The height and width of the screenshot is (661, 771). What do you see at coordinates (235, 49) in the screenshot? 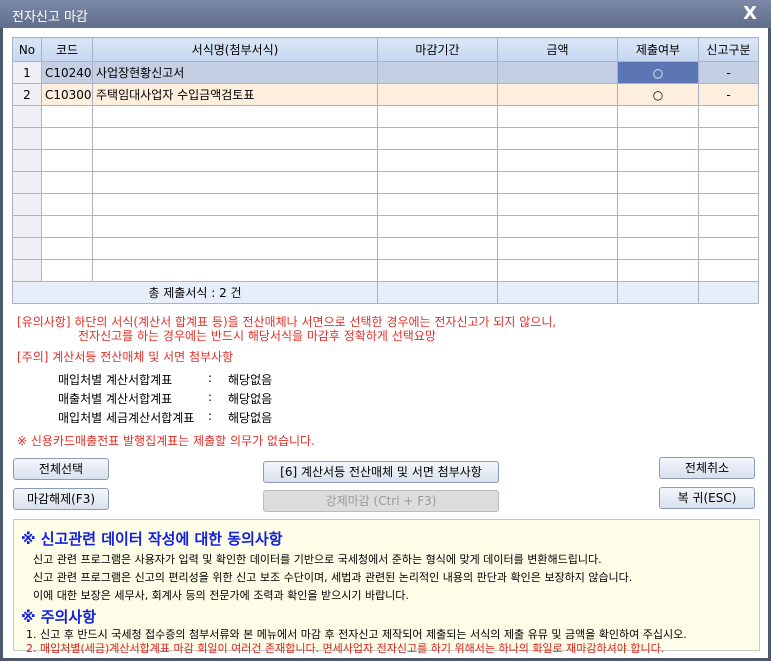
I see `col-name: 서식명(첨부서식)` at bounding box center [235, 49].